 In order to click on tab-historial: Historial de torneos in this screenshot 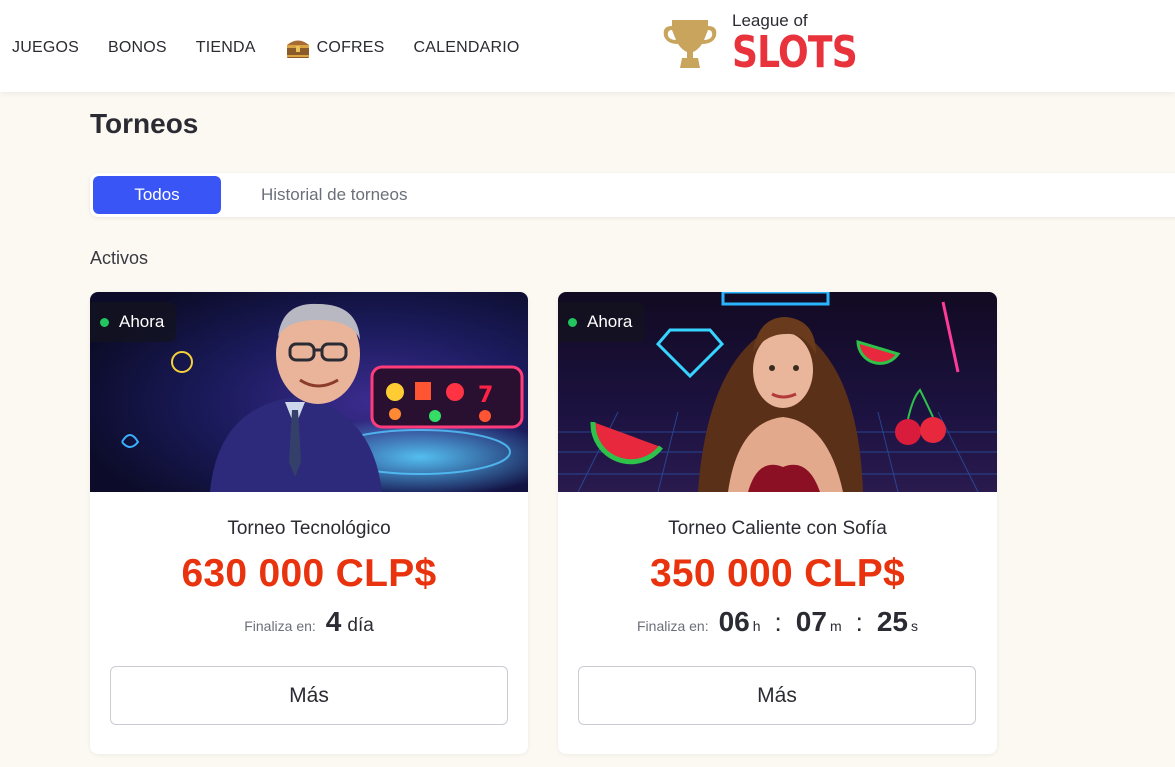, I will do `click(334, 195)`.